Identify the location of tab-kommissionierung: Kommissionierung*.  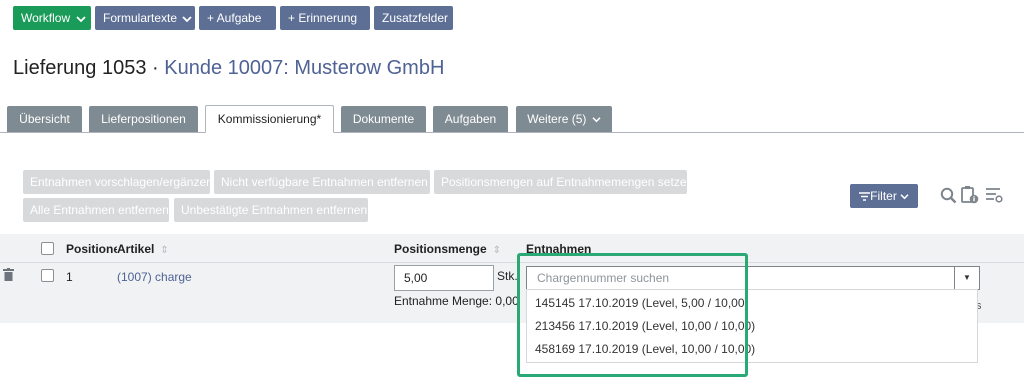
(269, 119).